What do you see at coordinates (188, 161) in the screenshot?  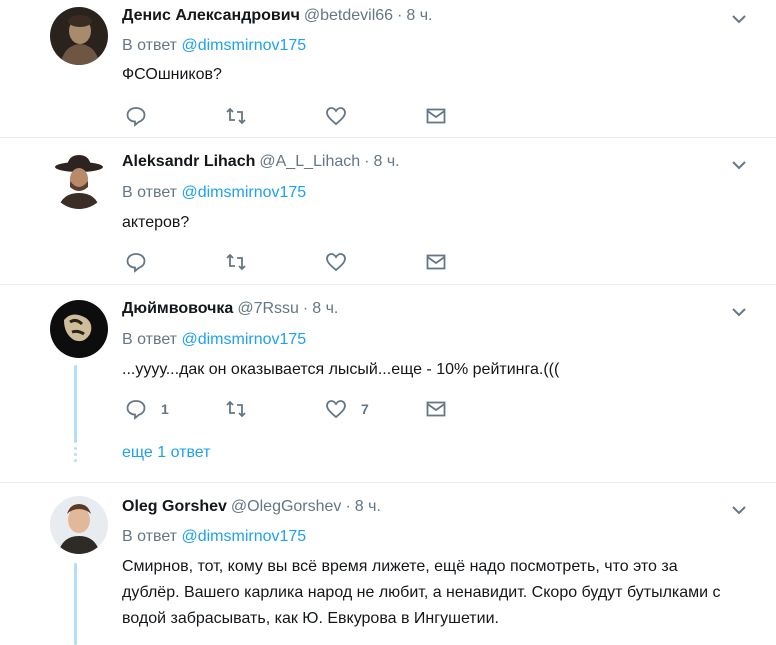 I see `author-name: Aleksandr Lihach` at bounding box center [188, 161].